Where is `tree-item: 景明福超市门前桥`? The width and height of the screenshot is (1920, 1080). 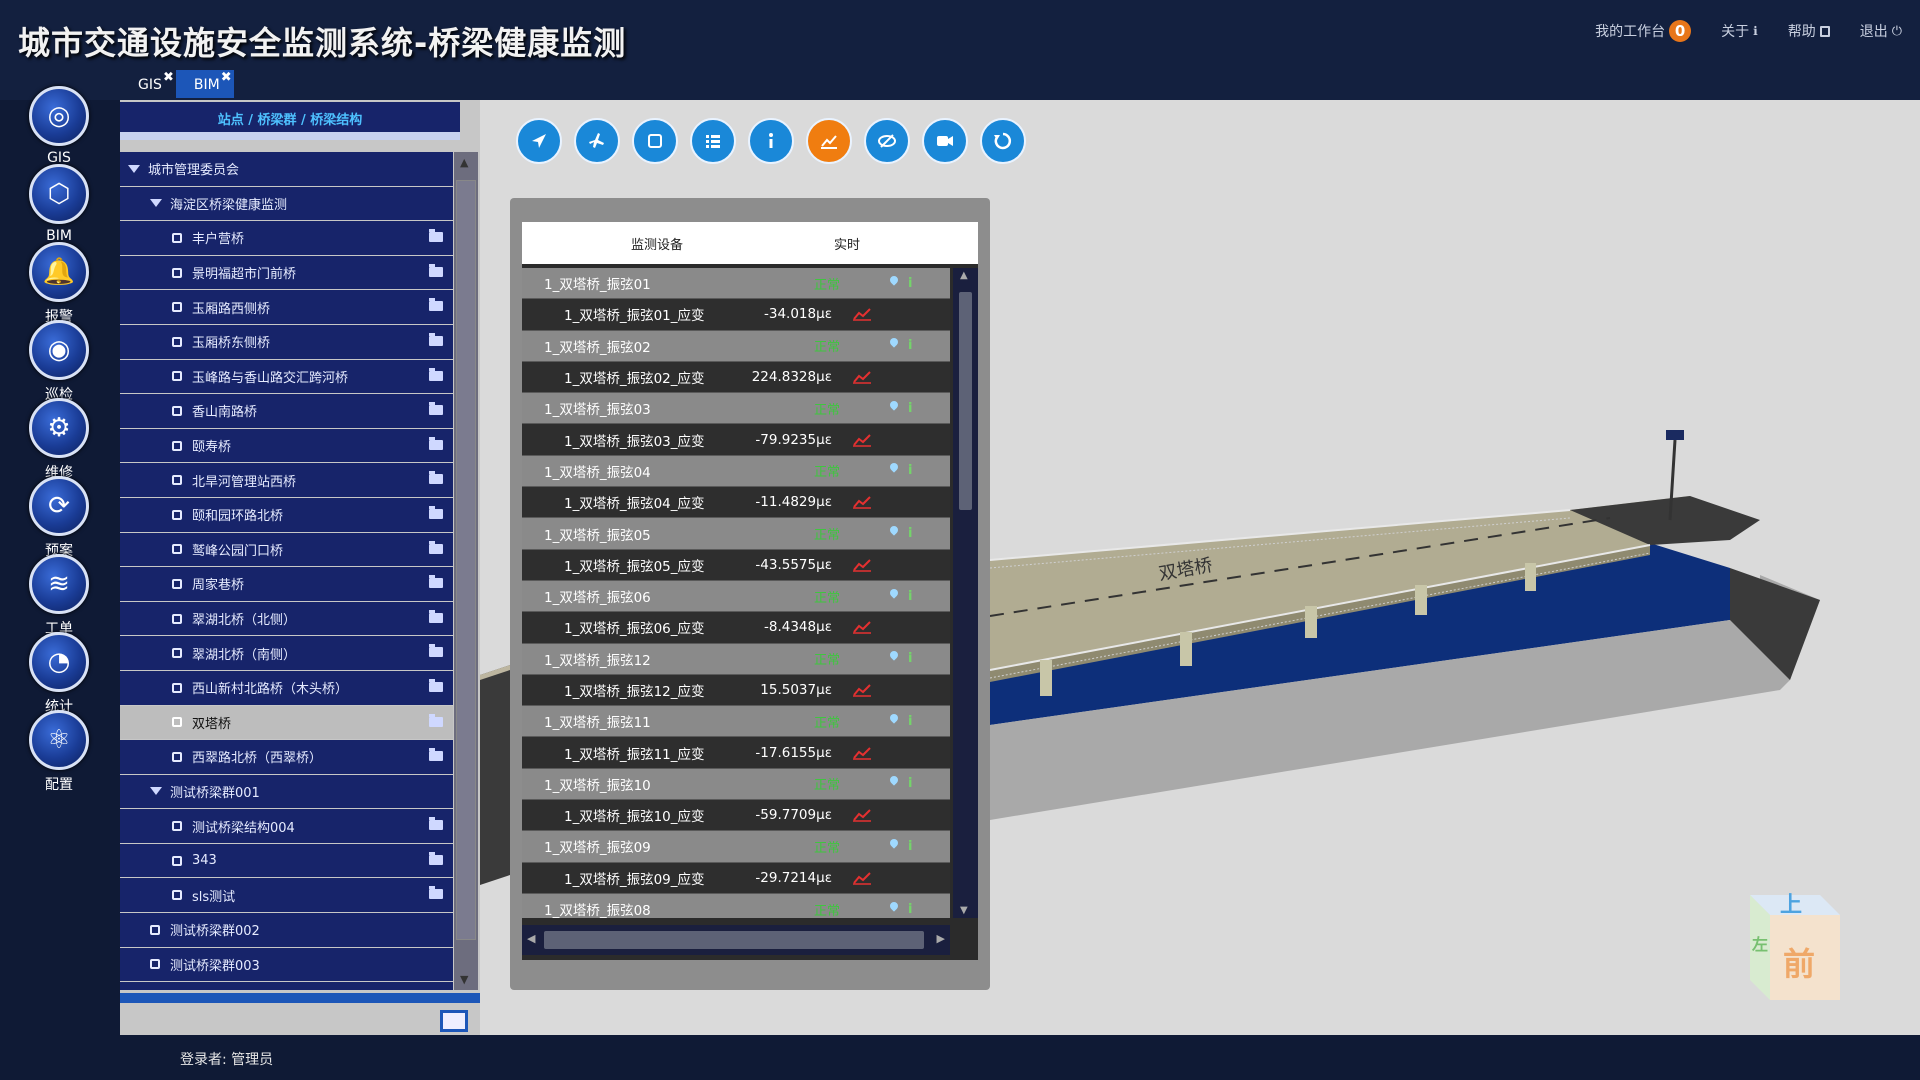 tree-item: 景明福超市门前桥 is located at coordinates (286, 273).